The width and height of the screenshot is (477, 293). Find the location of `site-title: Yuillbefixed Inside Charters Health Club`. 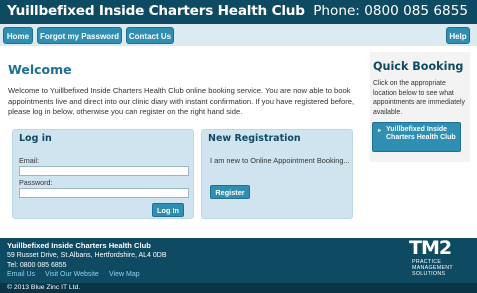

site-title: Yuillbefixed Inside Charters Health Club is located at coordinates (156, 11).